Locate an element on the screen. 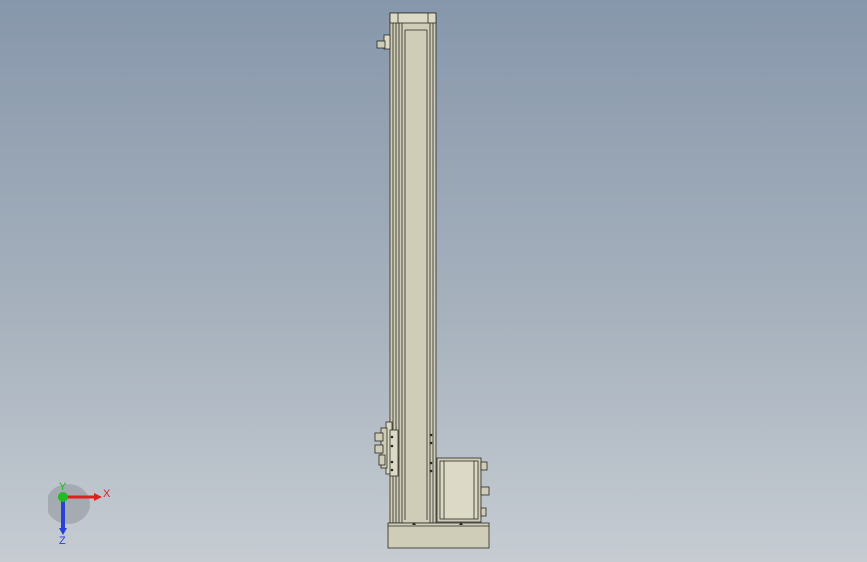 The height and width of the screenshot is (562, 867). carriage-block is located at coordinates (386, 449).